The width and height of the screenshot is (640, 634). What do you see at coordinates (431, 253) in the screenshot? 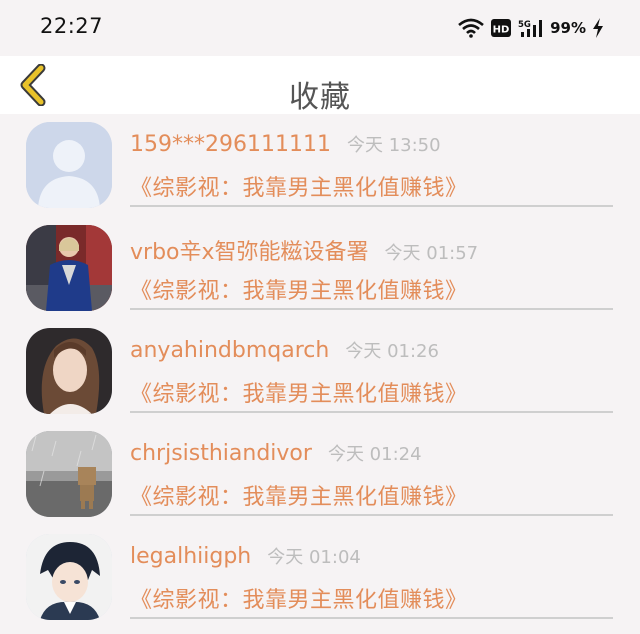
I see `timestamp: 今天 01:57` at bounding box center [431, 253].